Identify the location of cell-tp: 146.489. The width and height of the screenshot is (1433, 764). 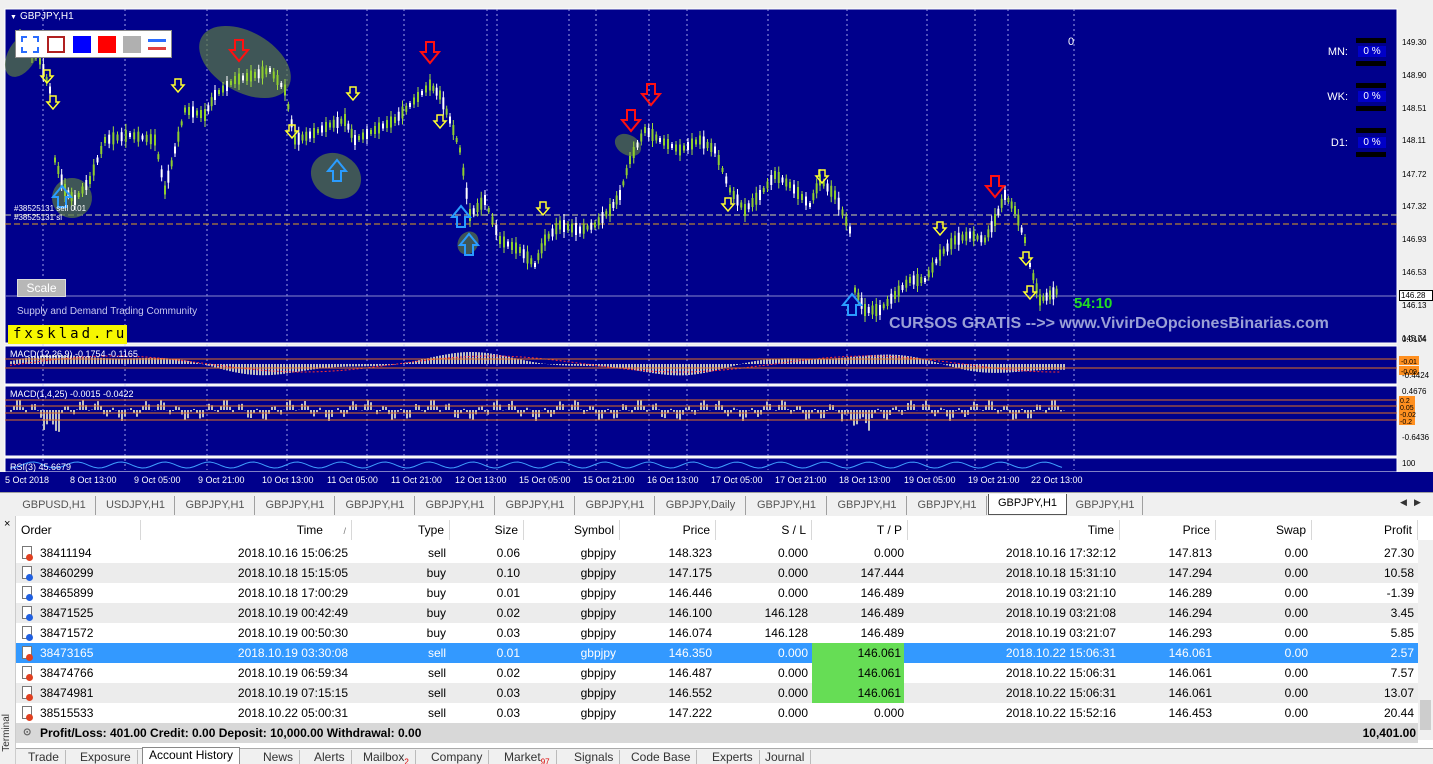
(882, 593).